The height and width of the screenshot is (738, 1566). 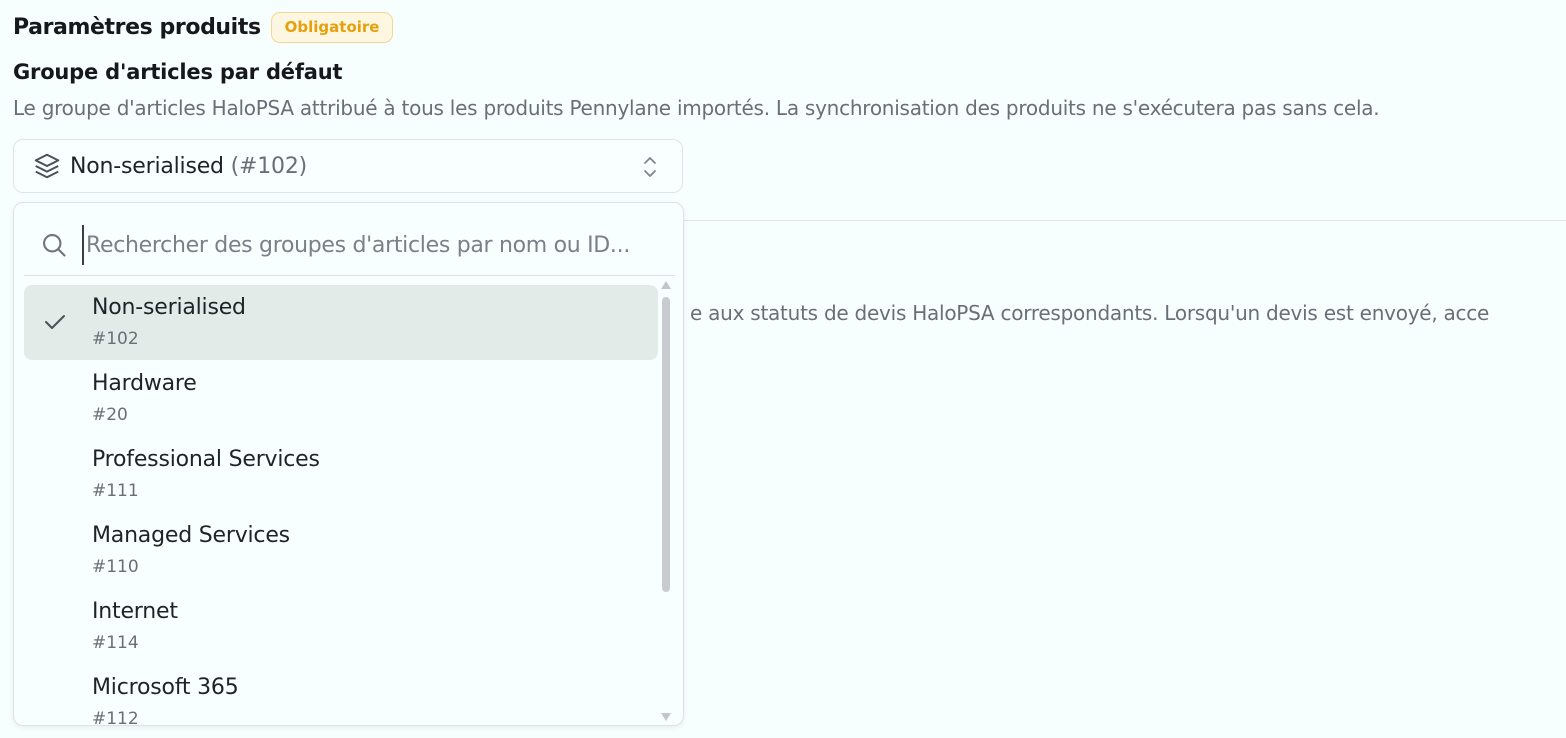 What do you see at coordinates (54, 245) in the screenshot?
I see `search-icon` at bounding box center [54, 245].